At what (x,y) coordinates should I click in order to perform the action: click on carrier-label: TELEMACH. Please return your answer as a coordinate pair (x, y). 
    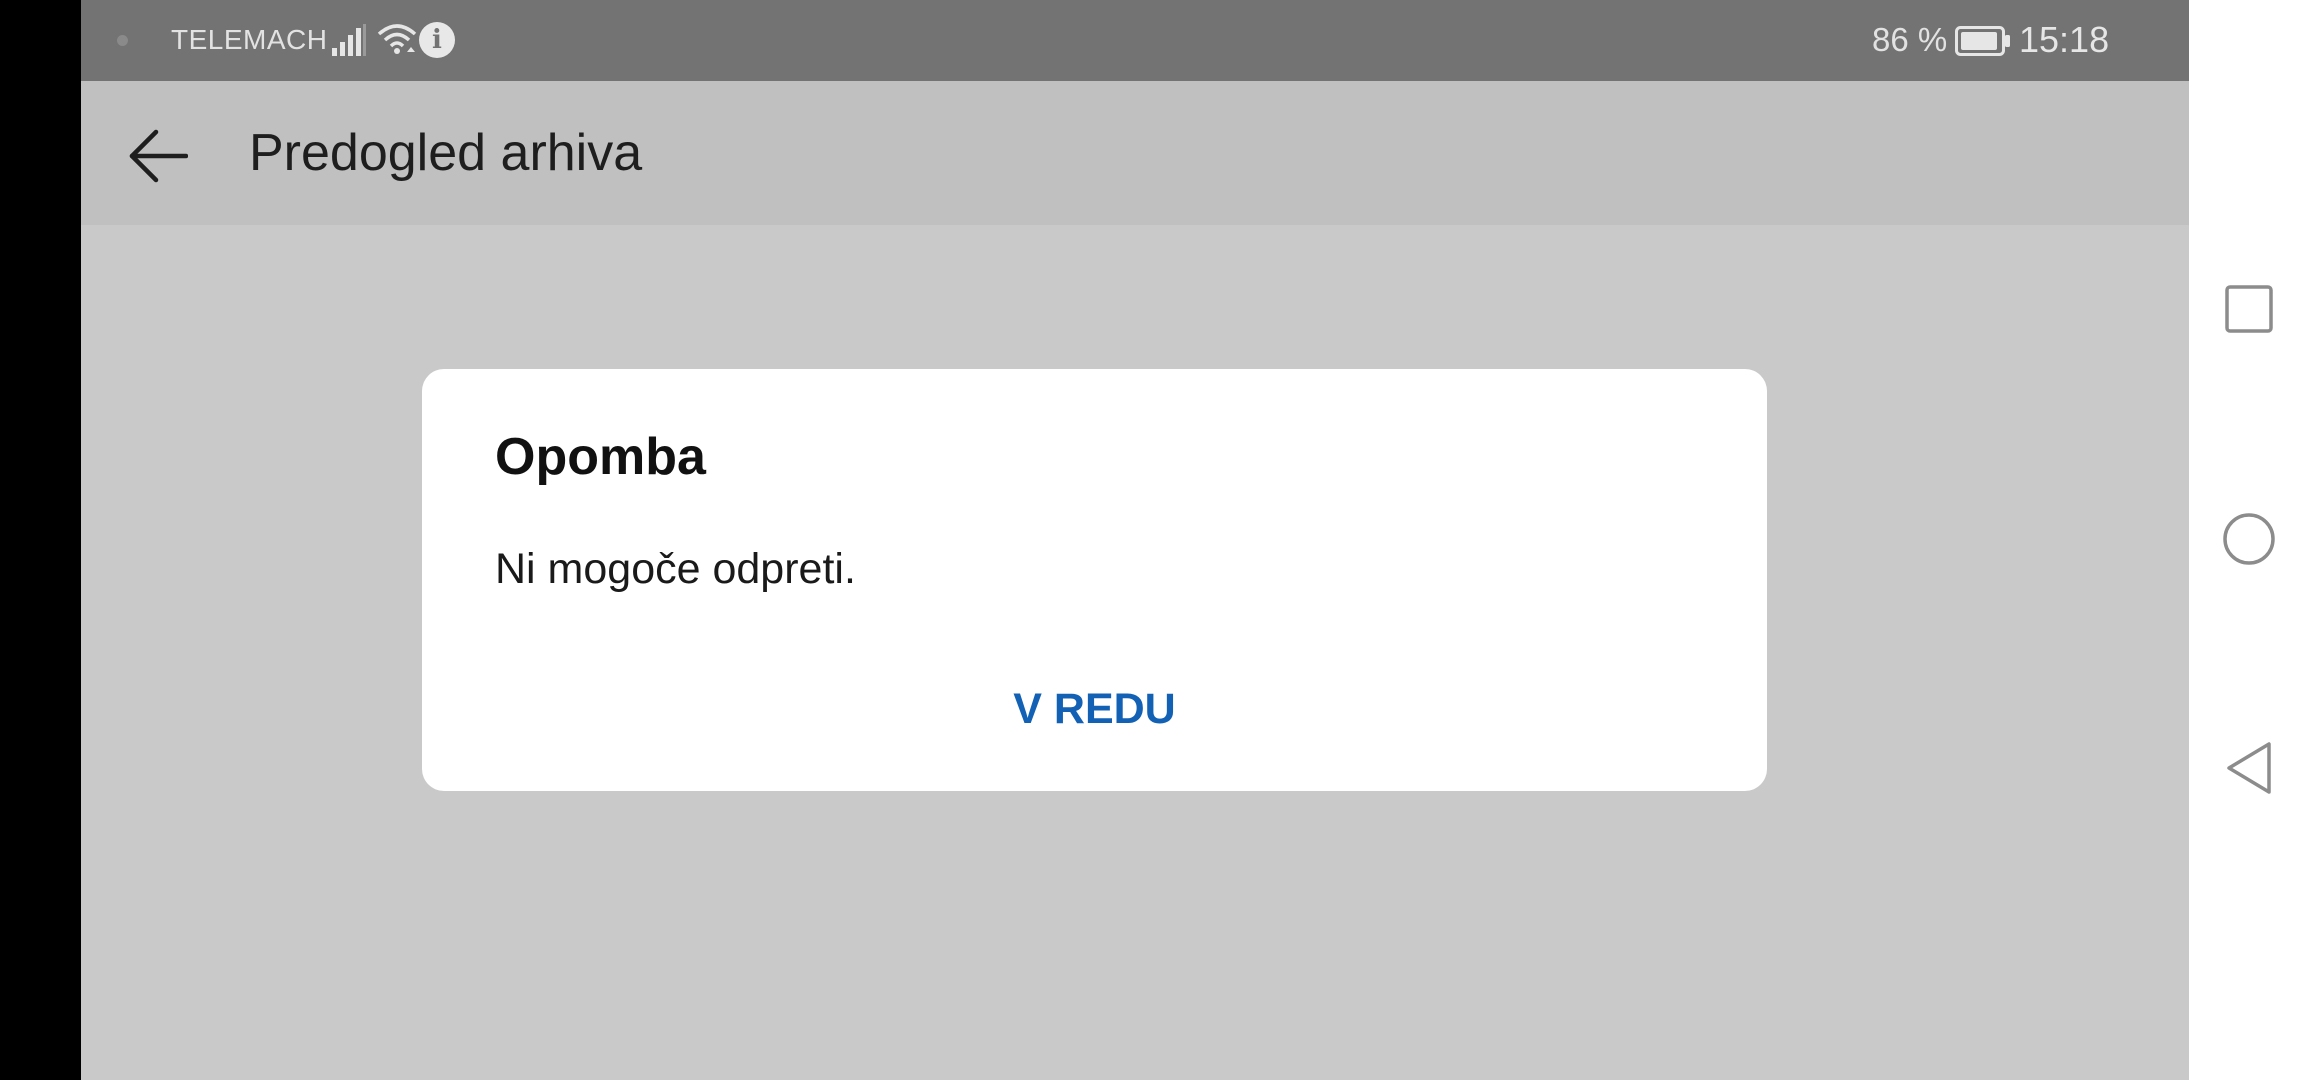
    Looking at the image, I should click on (249, 39).